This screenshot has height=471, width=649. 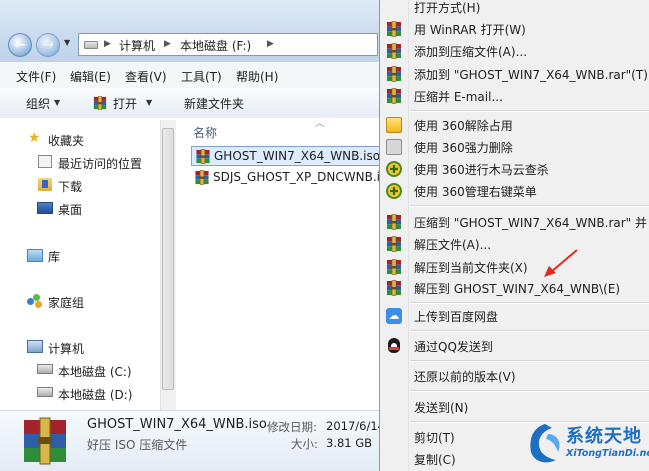 What do you see at coordinates (257, 76) in the screenshot?
I see `menu-help: 帮助(H)` at bounding box center [257, 76].